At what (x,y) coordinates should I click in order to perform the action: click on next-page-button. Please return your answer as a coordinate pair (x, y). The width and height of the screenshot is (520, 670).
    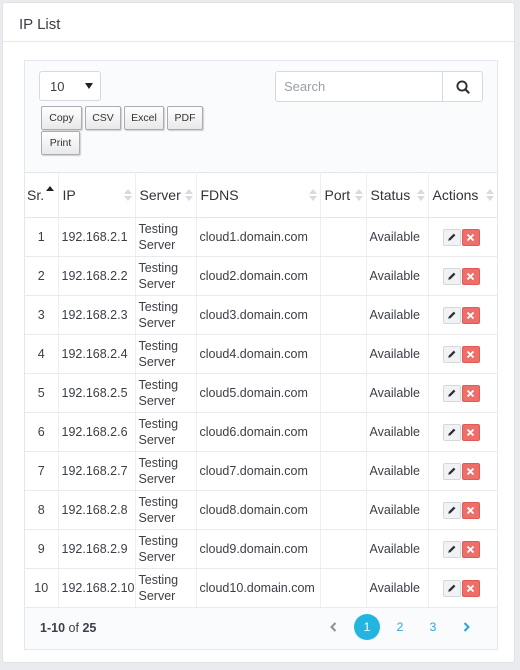
    Looking at the image, I should click on (466, 627).